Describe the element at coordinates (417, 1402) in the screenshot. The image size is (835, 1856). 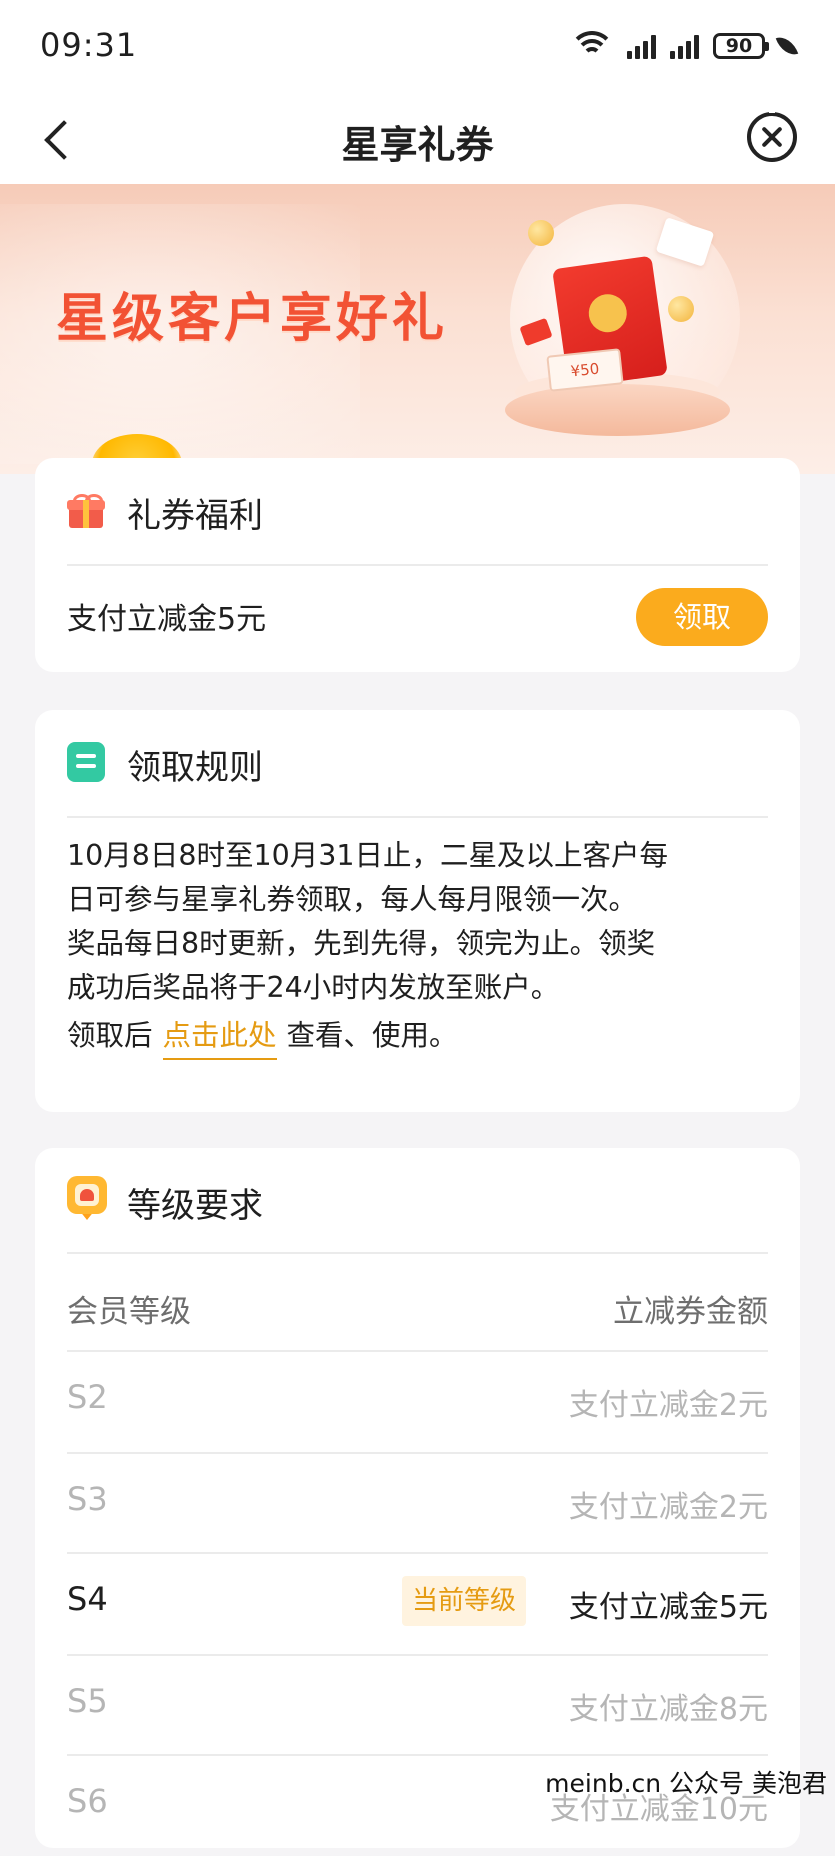
I see `table-row: S2 支付立减金2元` at that location.